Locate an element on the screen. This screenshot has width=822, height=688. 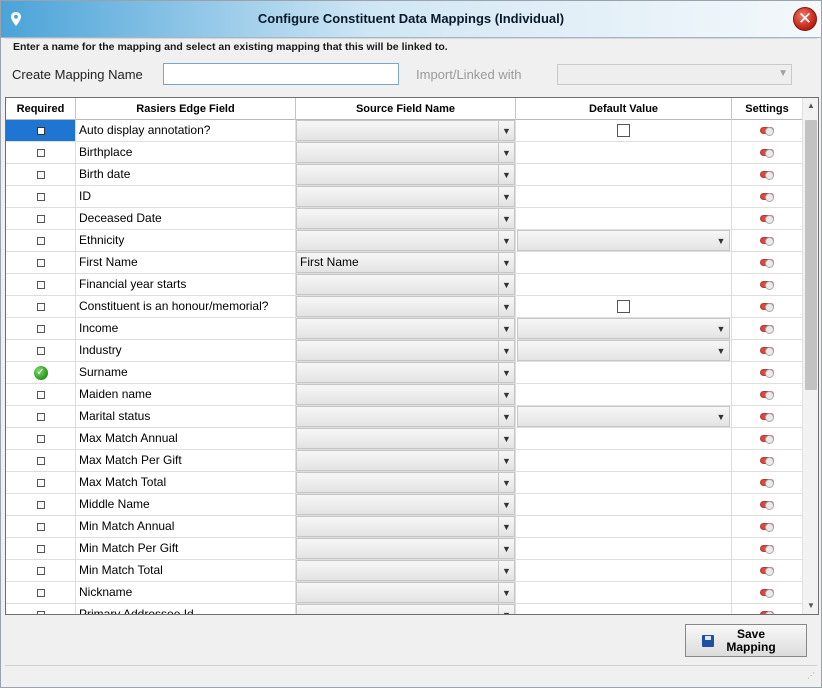
table-row: Financial year starts ▼ is located at coordinates (404, 285).